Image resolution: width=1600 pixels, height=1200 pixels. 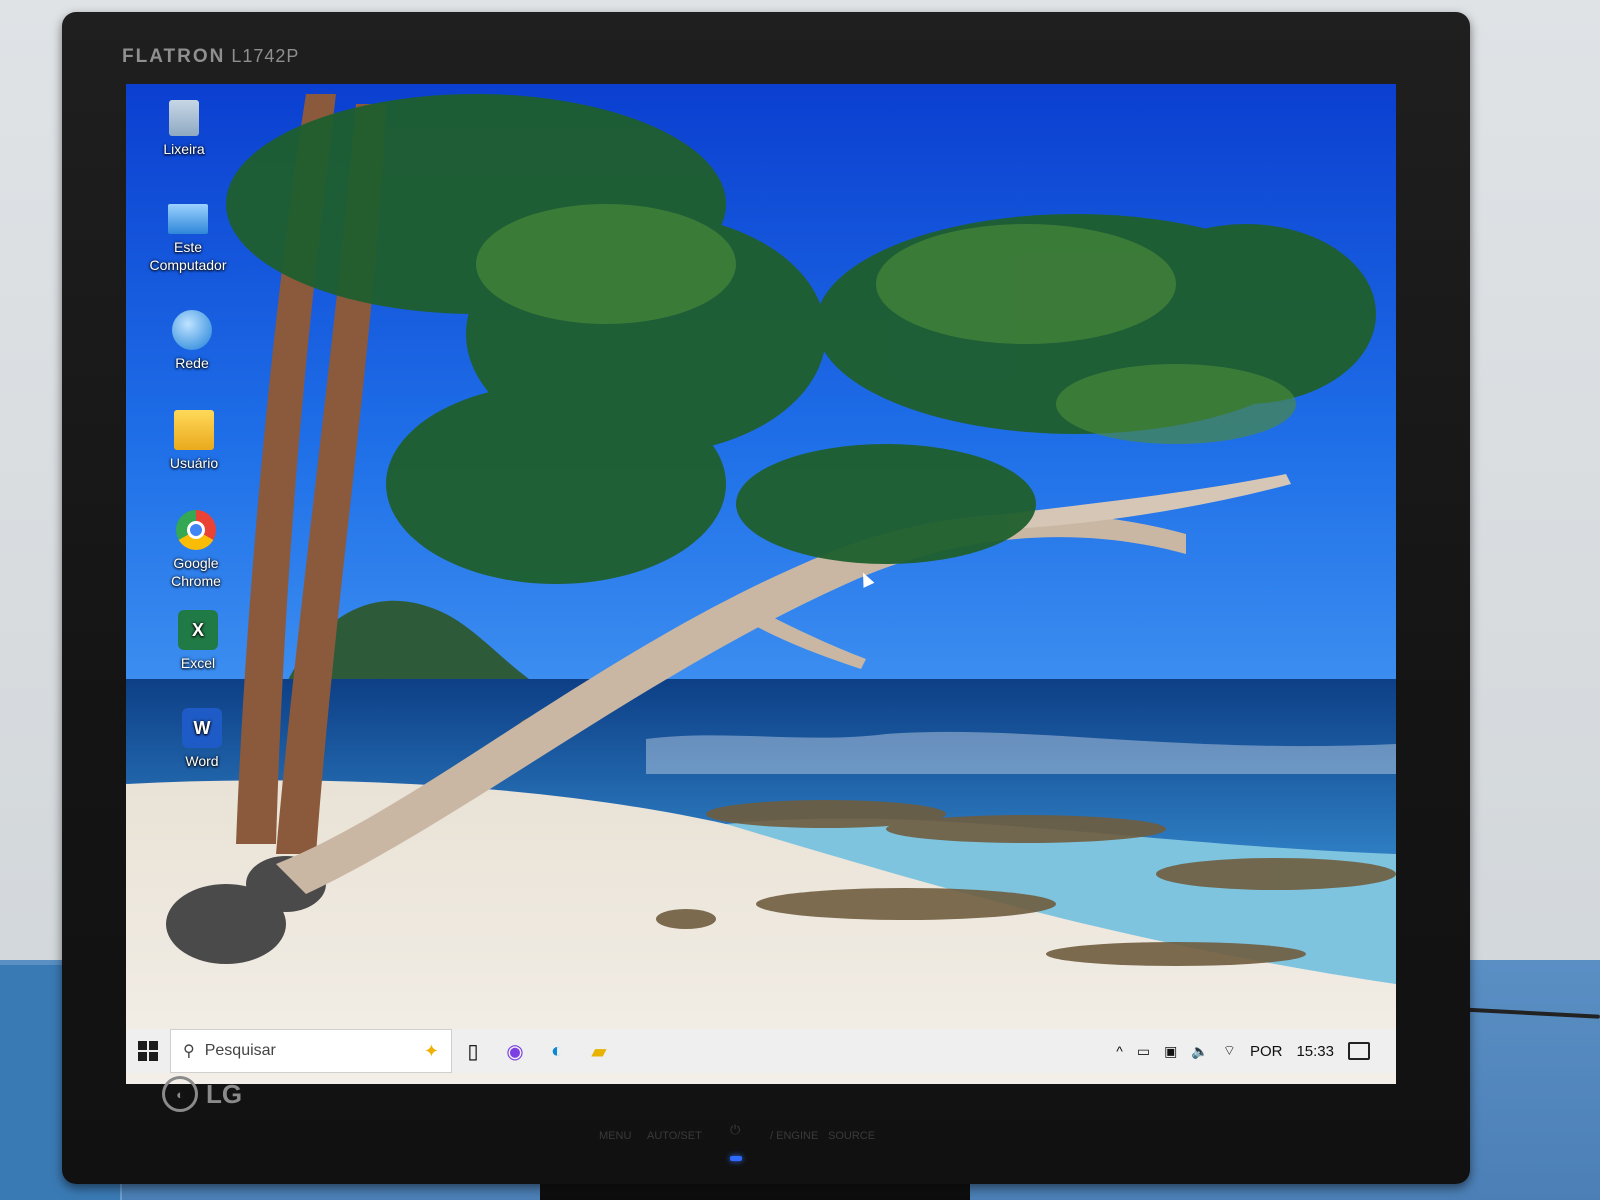 I want to click on edge-icon: ◐, so click(x=557, y=1051).